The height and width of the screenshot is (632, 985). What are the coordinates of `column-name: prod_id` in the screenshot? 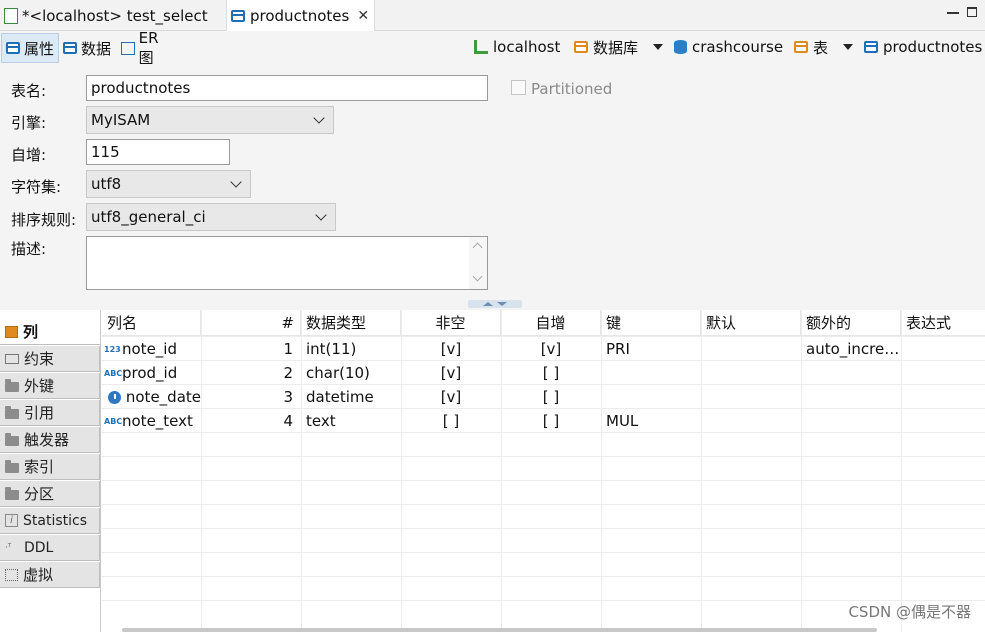 It's located at (150, 373).